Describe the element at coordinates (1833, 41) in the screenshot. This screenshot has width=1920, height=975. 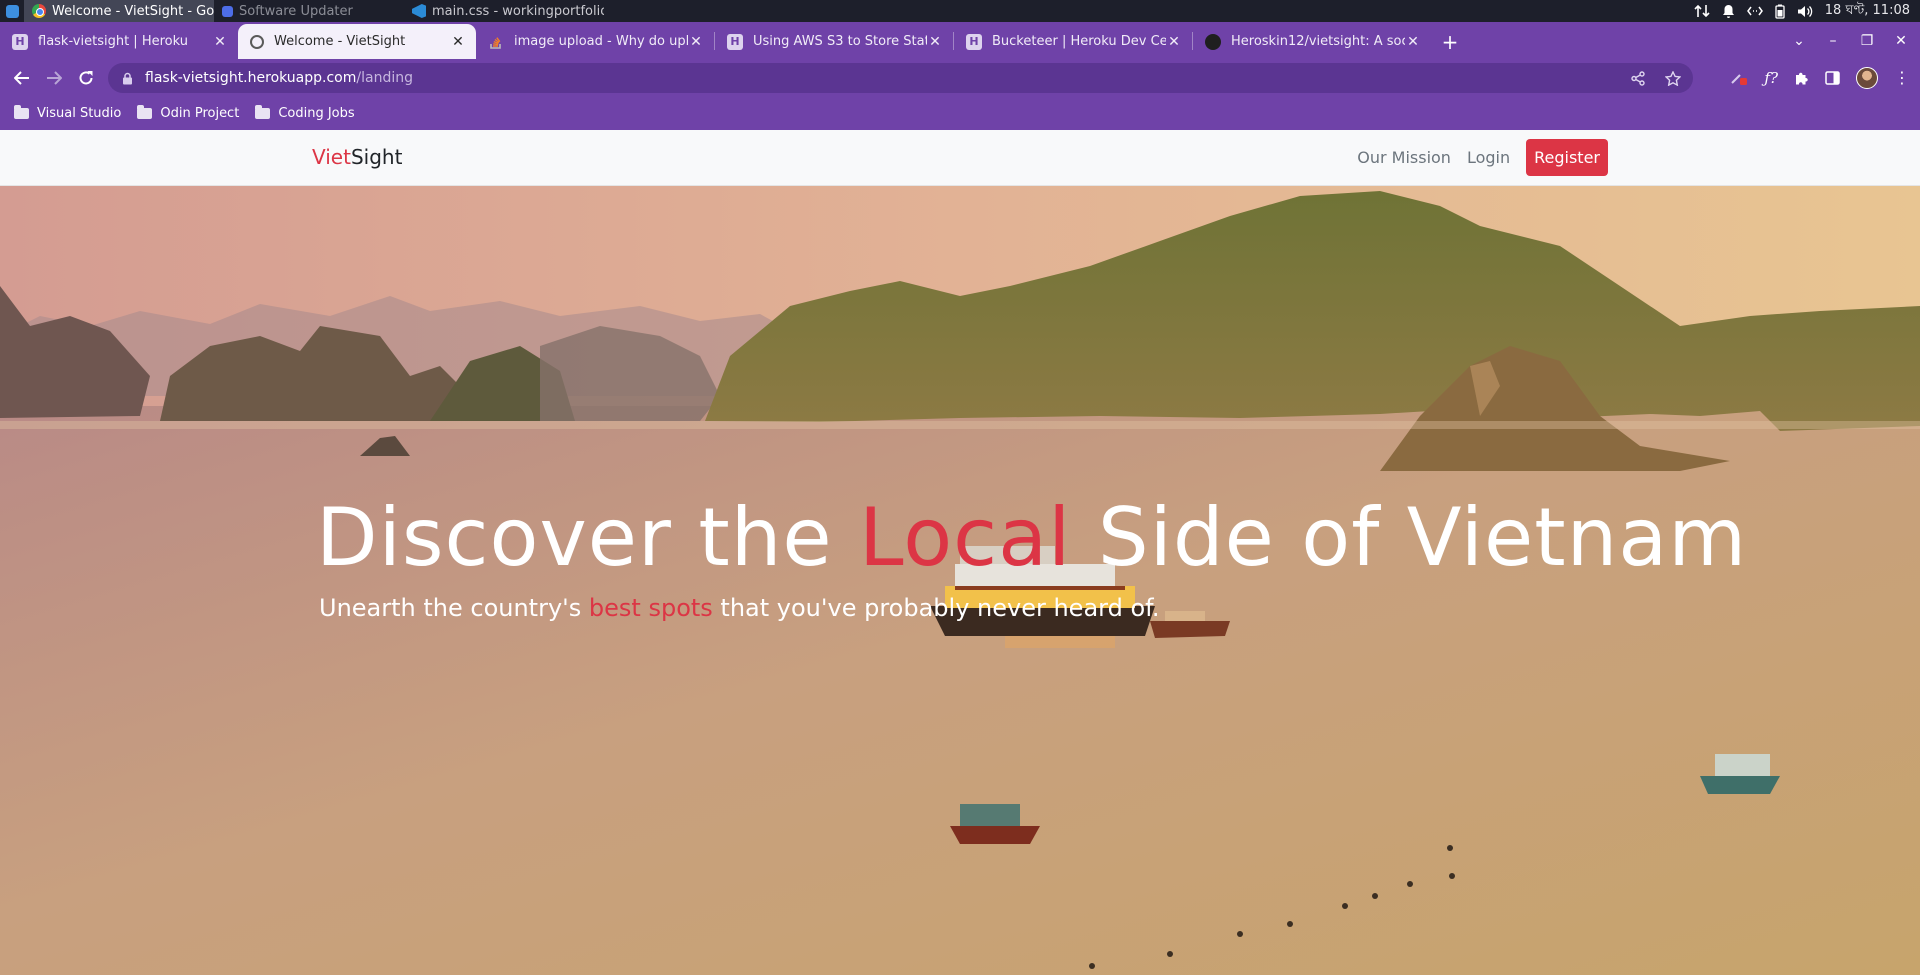
I see `minimize-icon: –` at that location.